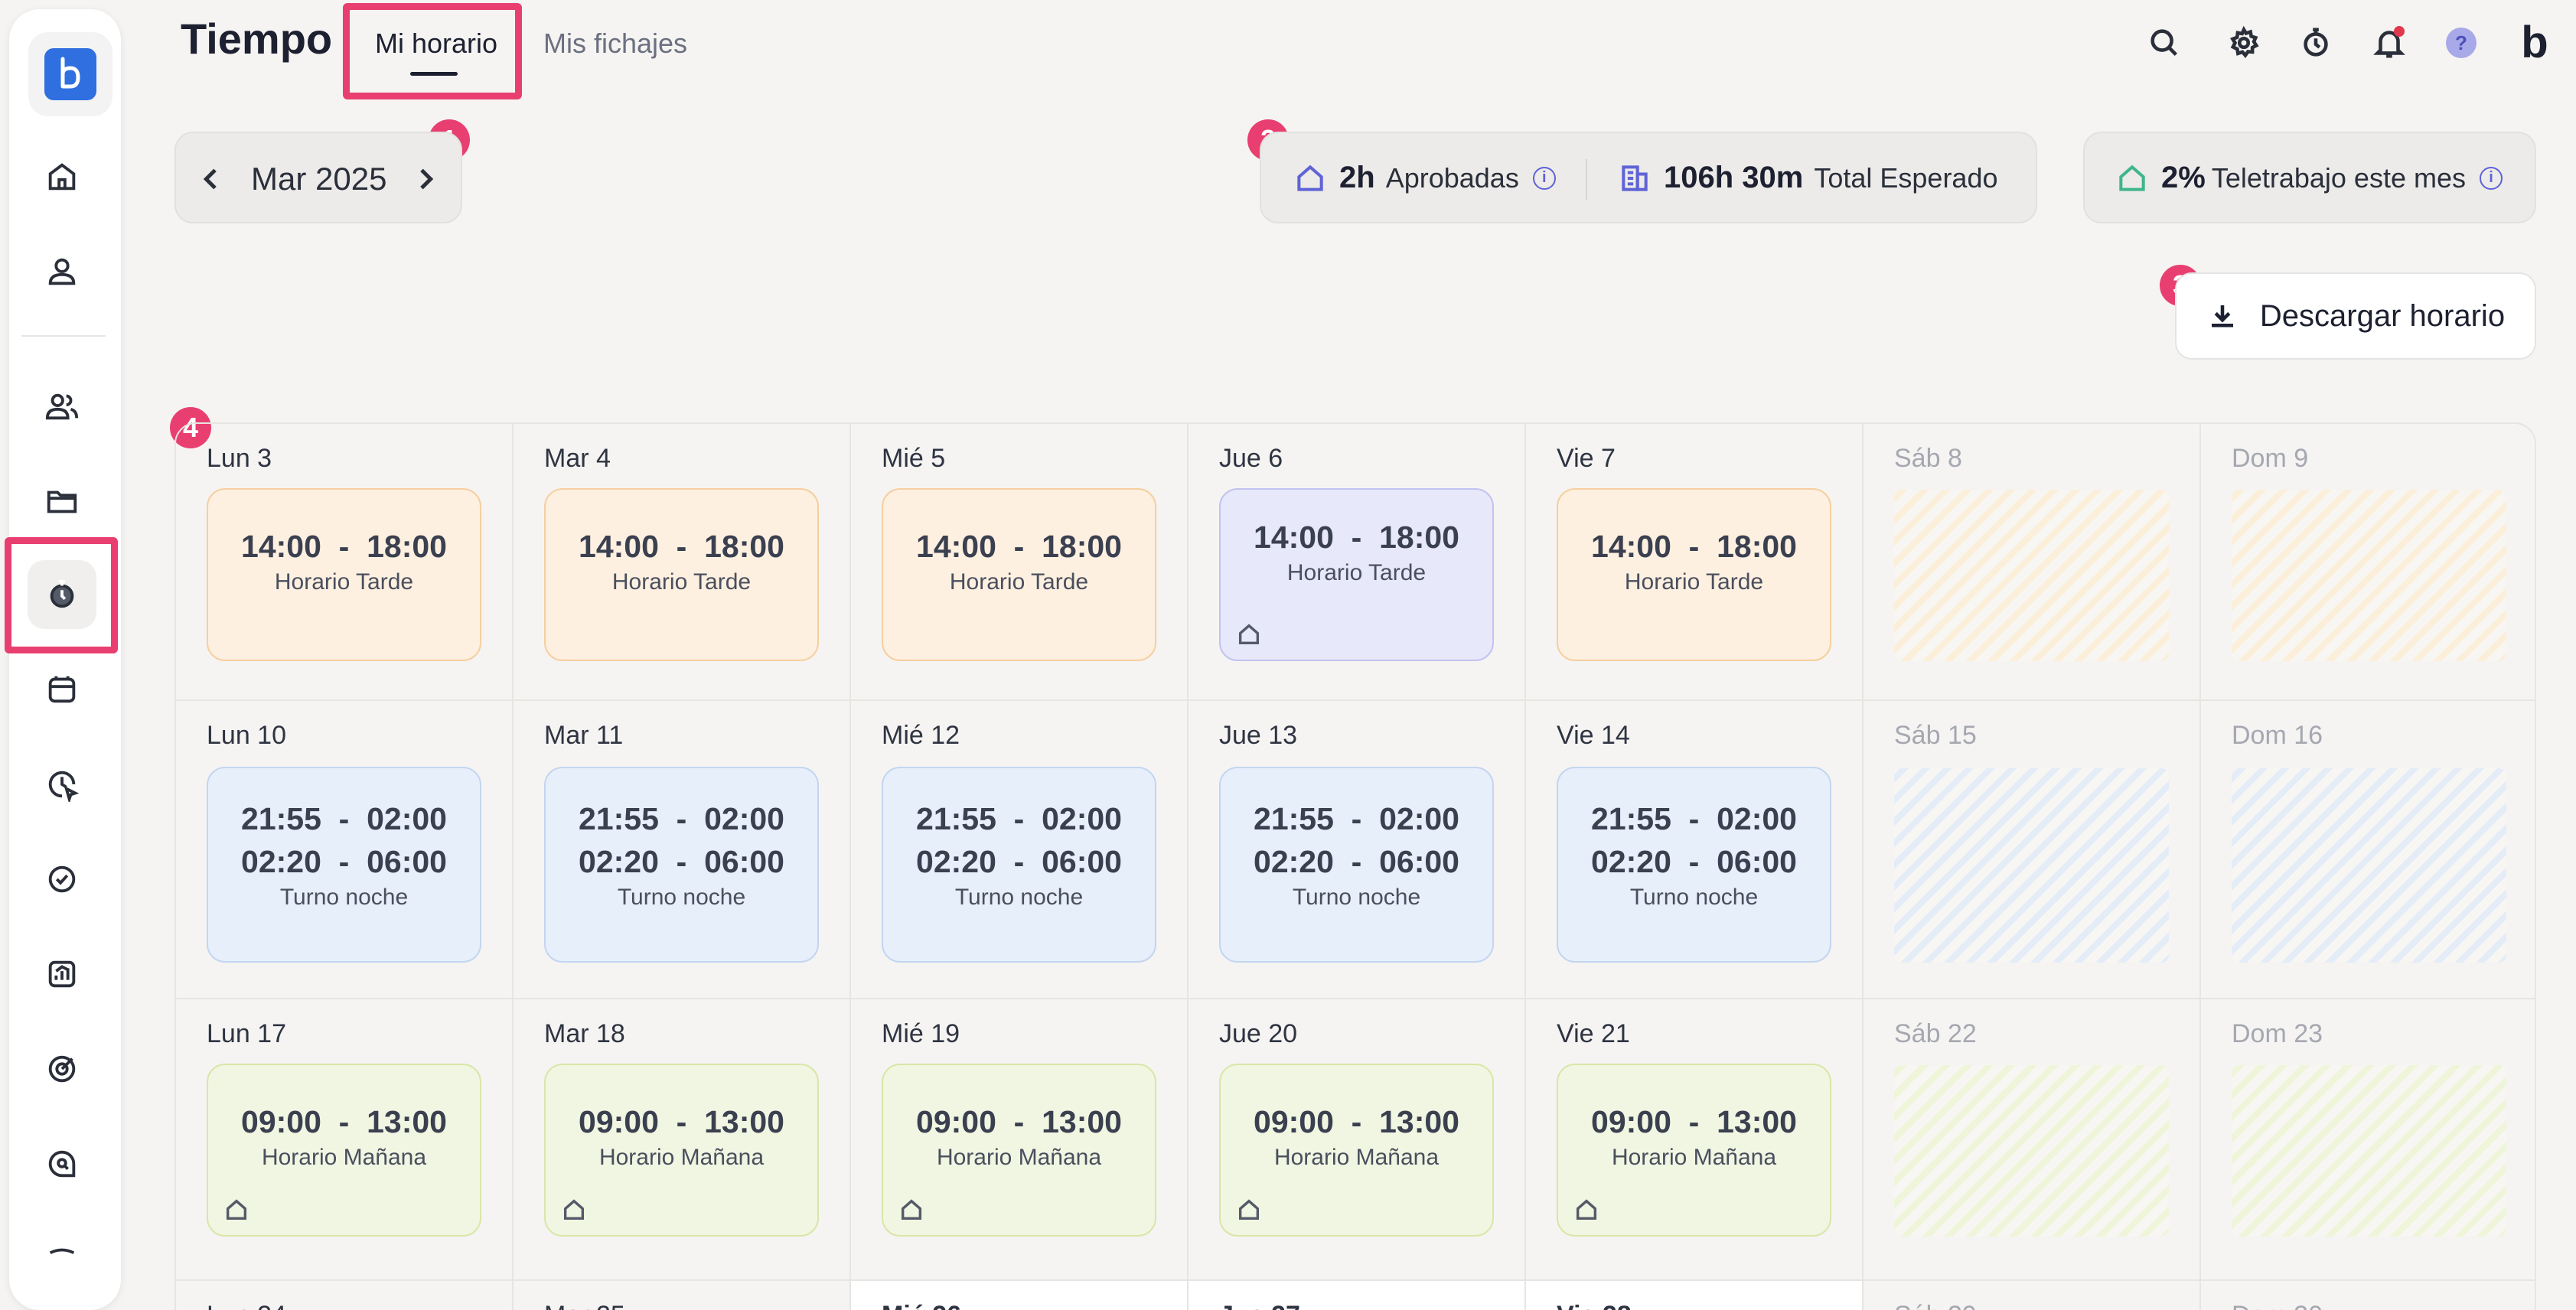 The height and width of the screenshot is (1310, 2576). What do you see at coordinates (584, 1305) in the screenshot?
I see `day-label: Mar 25` at bounding box center [584, 1305].